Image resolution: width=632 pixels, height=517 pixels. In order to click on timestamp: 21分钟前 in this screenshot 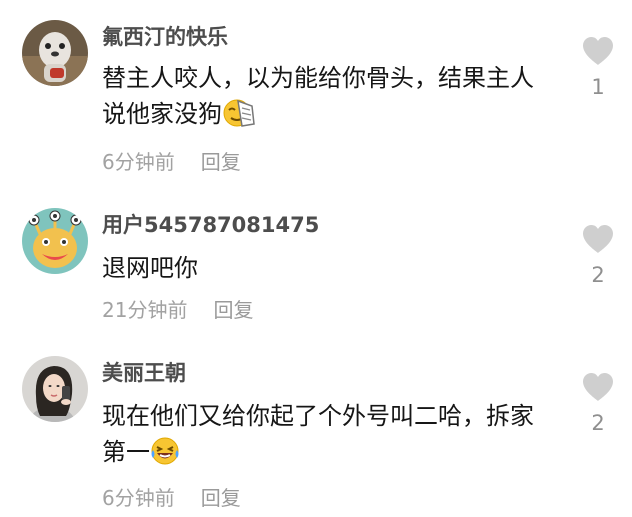, I will do `click(145, 310)`.